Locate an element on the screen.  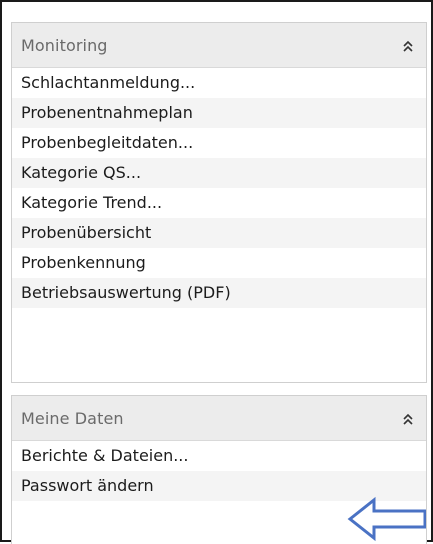
meine-daten-panel-header: Meine Daten is located at coordinates (219, 418).